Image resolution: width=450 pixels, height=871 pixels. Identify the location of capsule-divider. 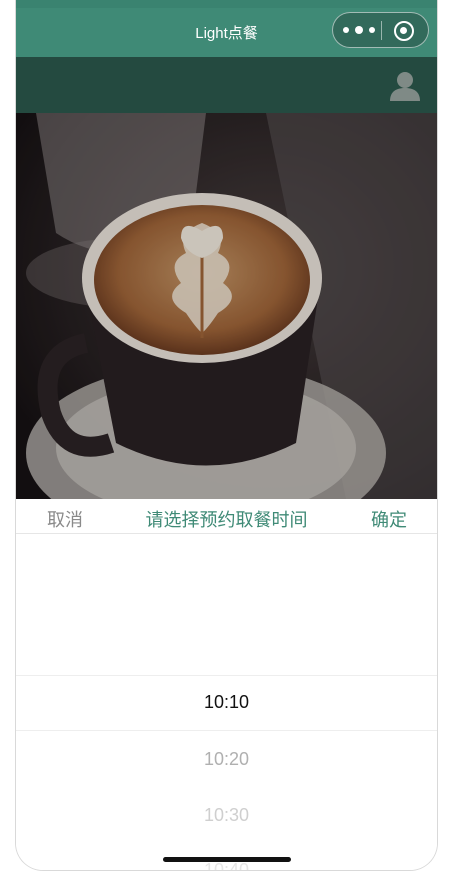
(381, 30).